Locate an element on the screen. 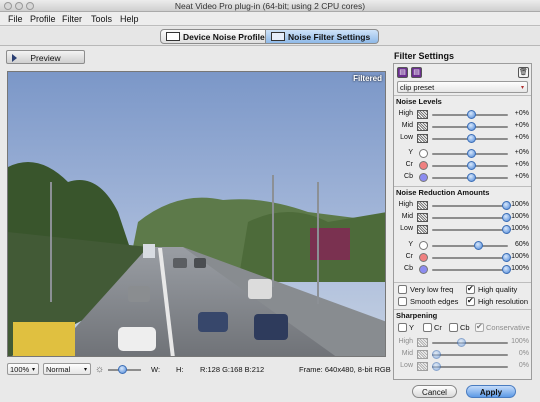 The height and width of the screenshot is (402, 540). menu-help: Help is located at coordinates (129, 19).